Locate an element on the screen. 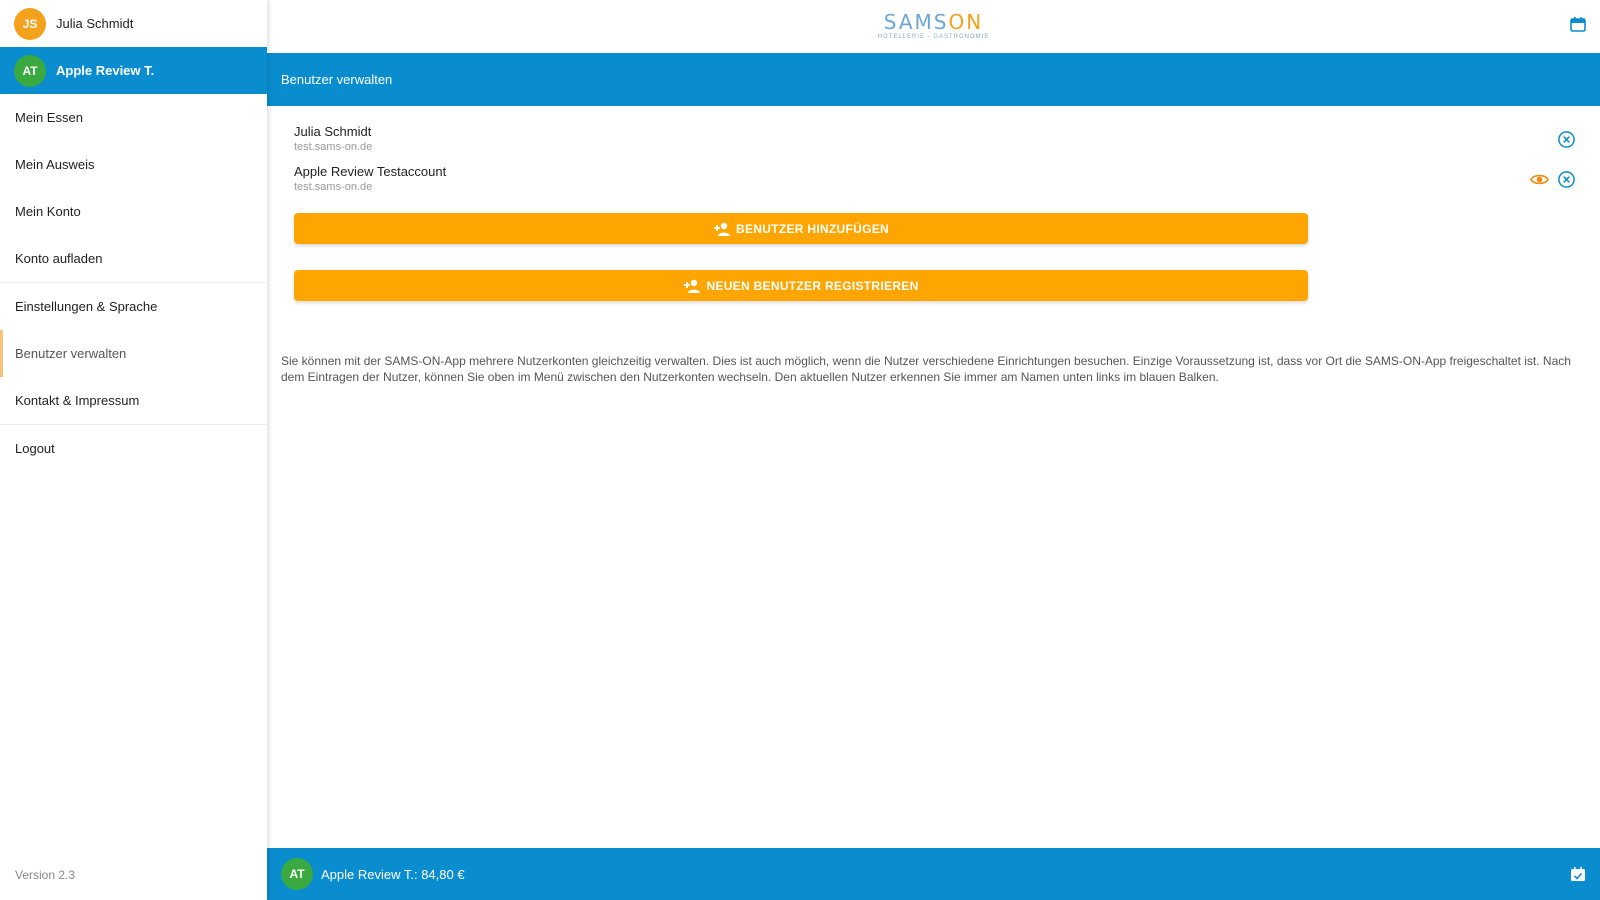  version-label: Version 2.3 is located at coordinates (45, 875).